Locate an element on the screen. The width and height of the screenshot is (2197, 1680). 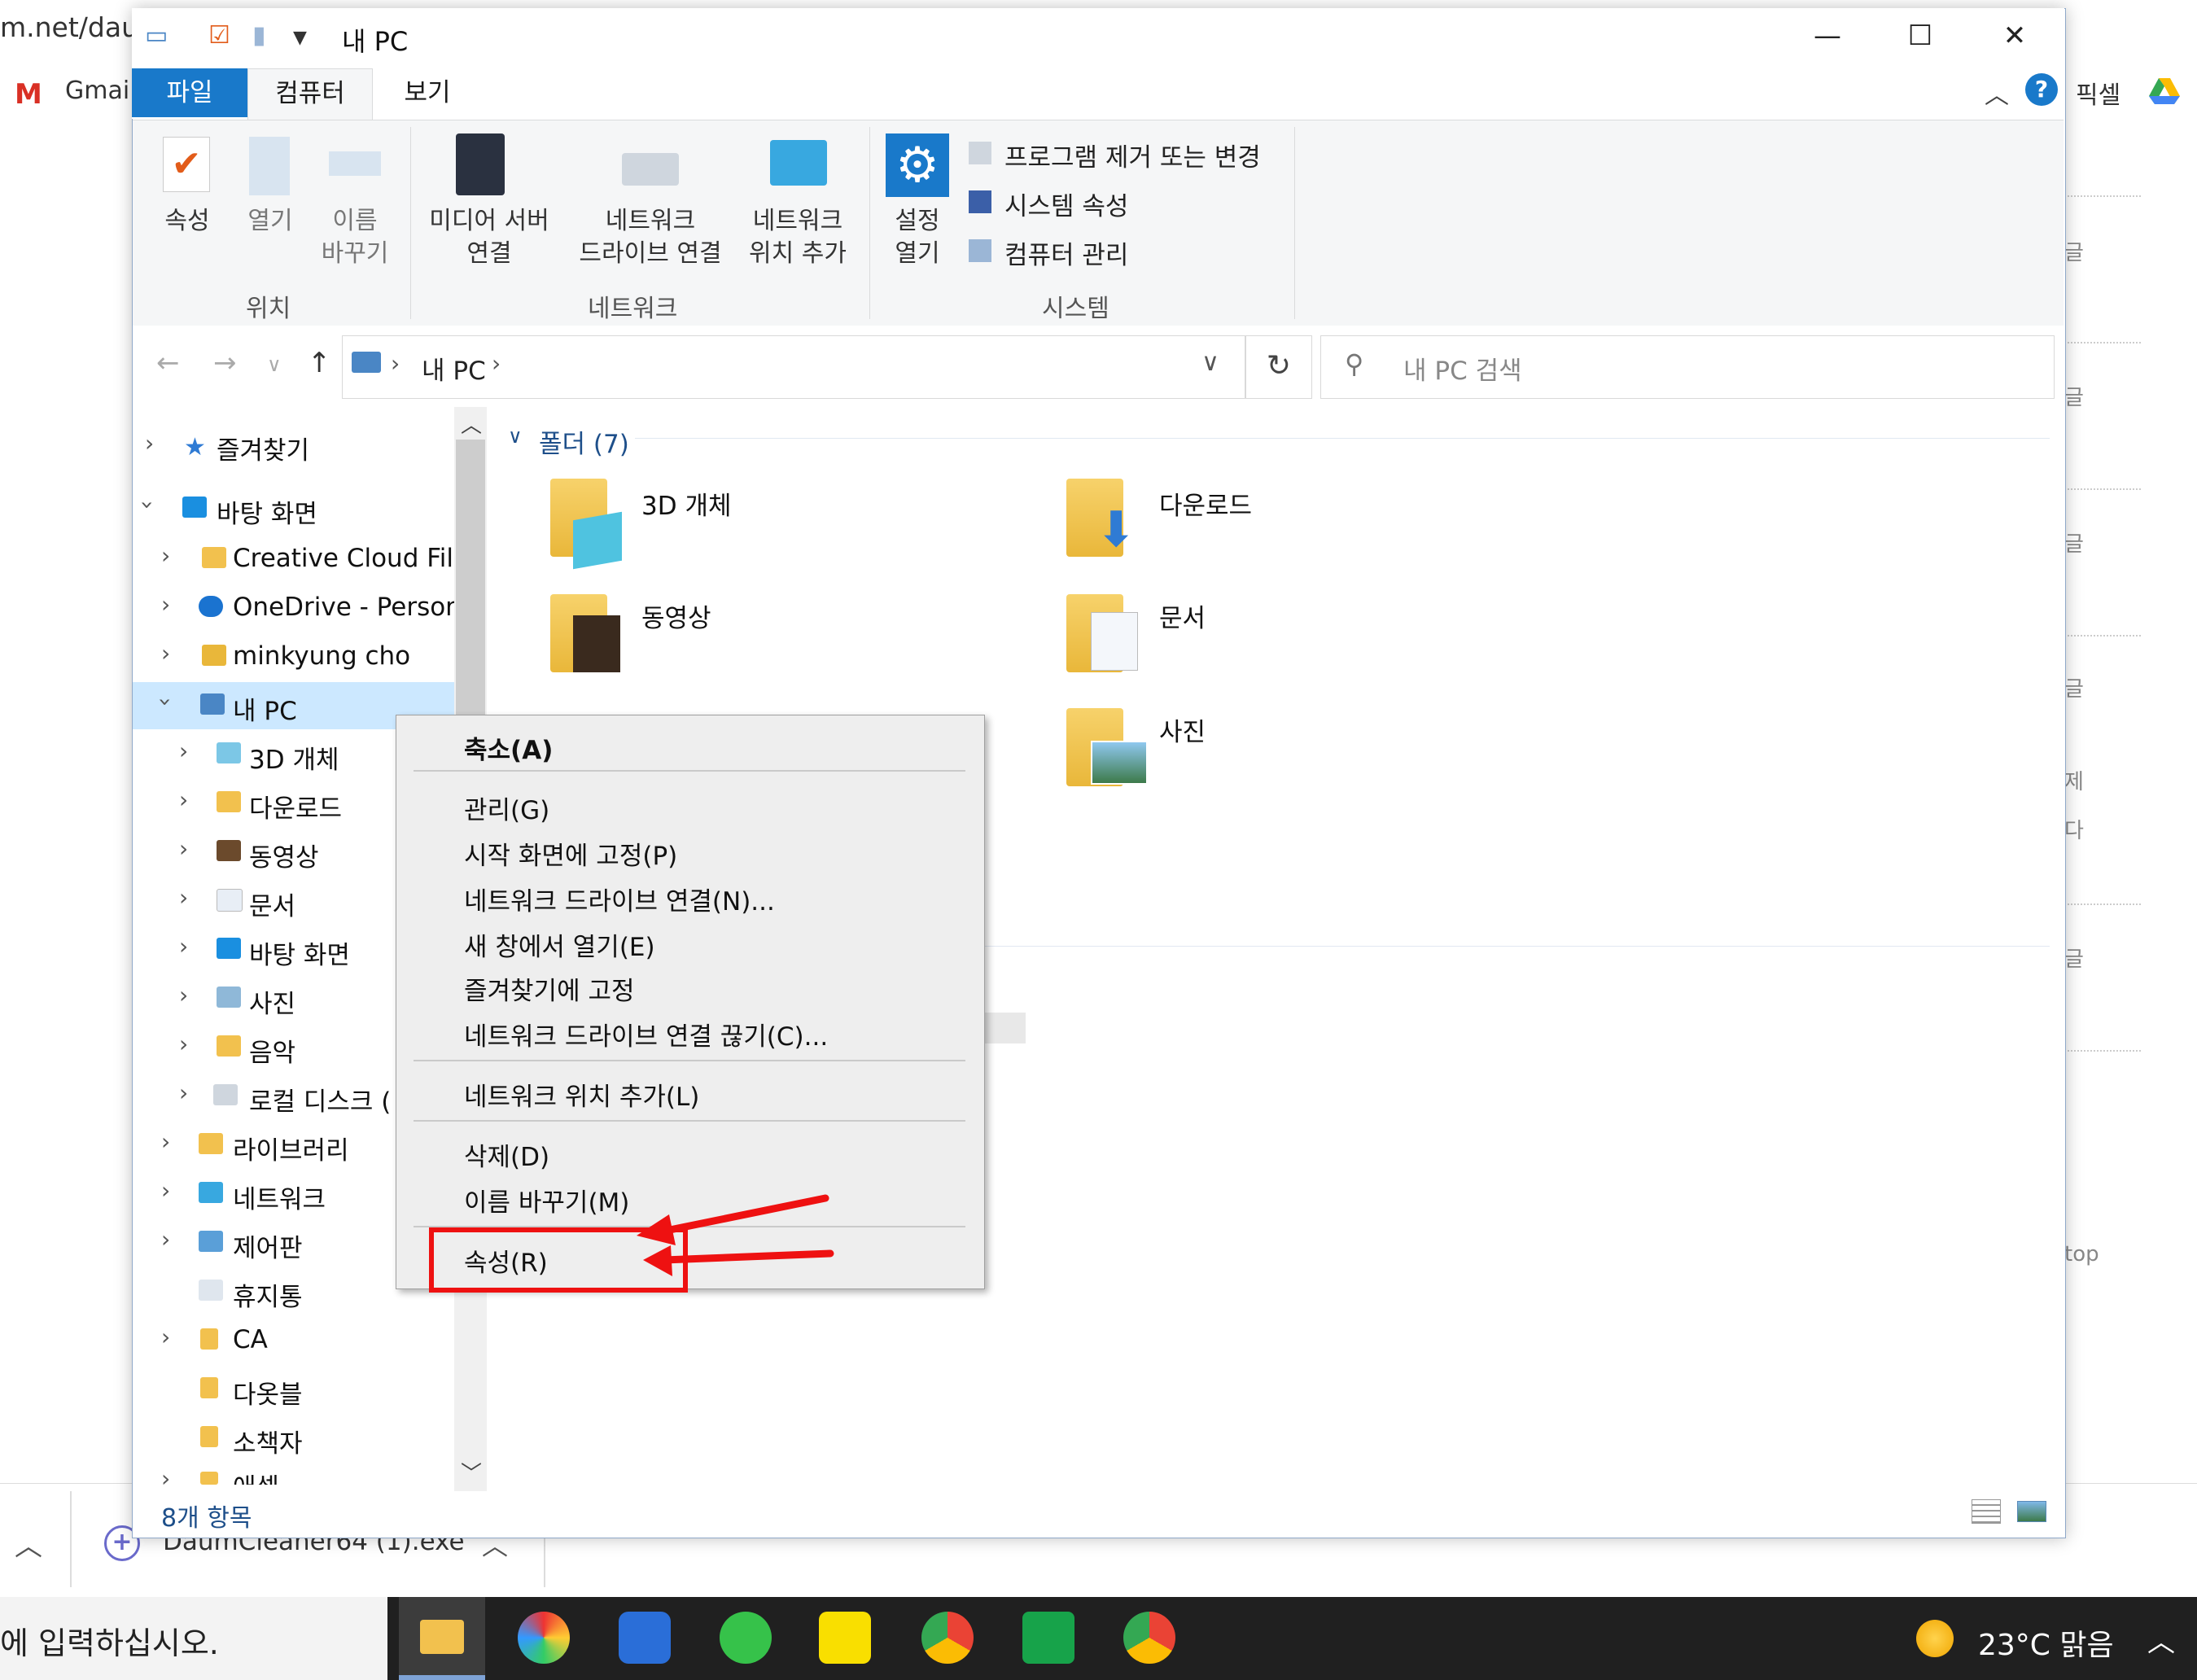
tab-computer: 컴퓨터 is located at coordinates (310, 95).